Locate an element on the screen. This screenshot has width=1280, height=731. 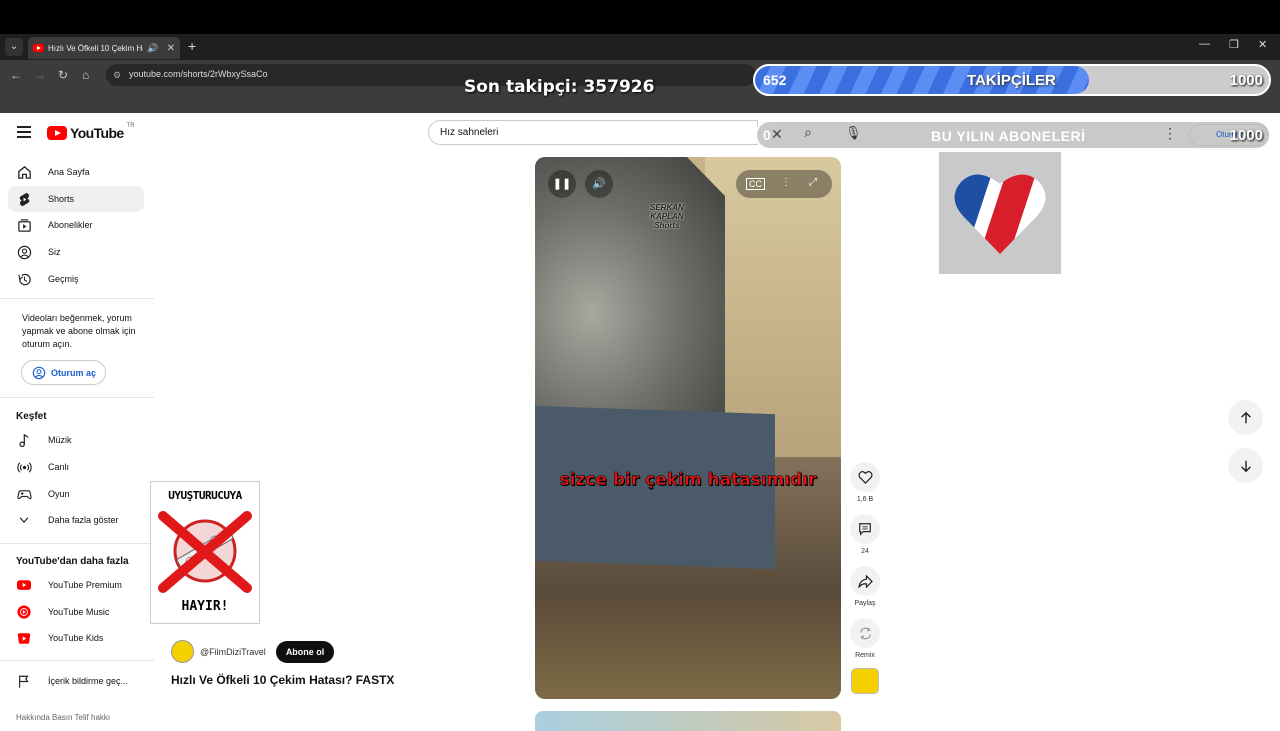
maximize-icon: ❐ is located at coordinates (1234, 44).